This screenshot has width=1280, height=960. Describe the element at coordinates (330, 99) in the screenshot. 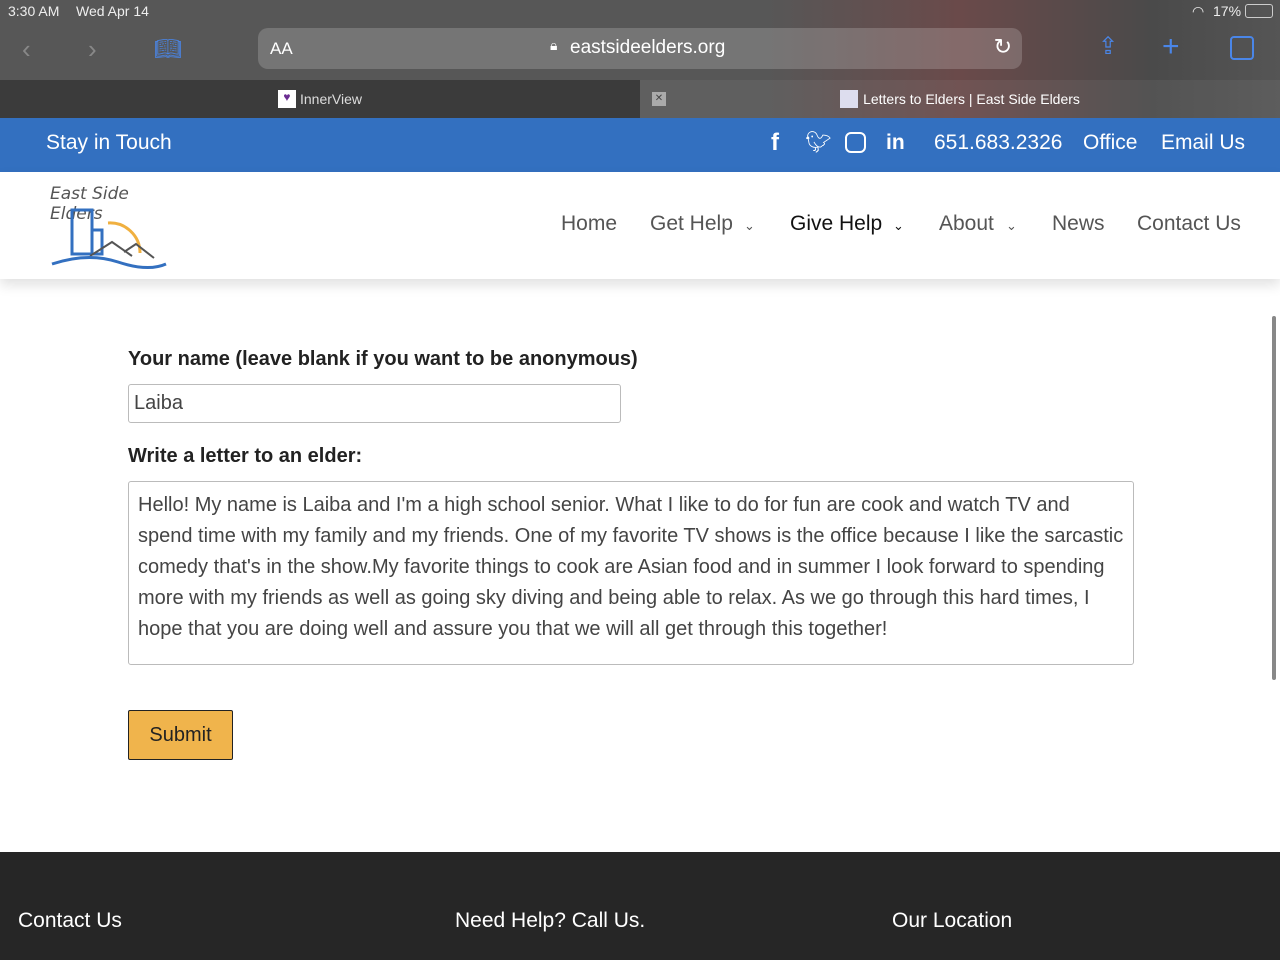

I see `tab-title: InnerView` at that location.